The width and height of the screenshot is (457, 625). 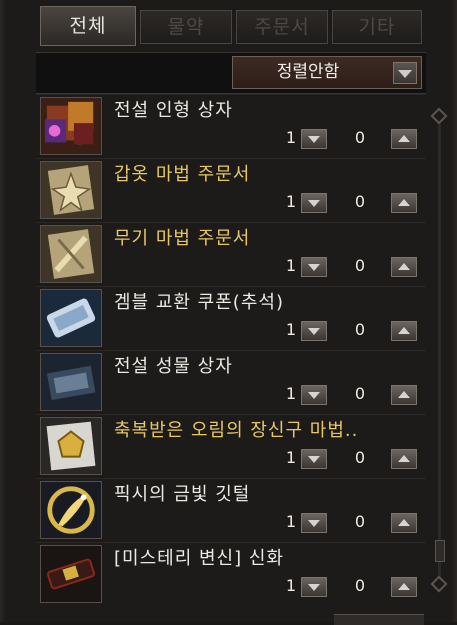 What do you see at coordinates (439, 584) in the screenshot?
I see `scroll-down-icon` at bounding box center [439, 584].